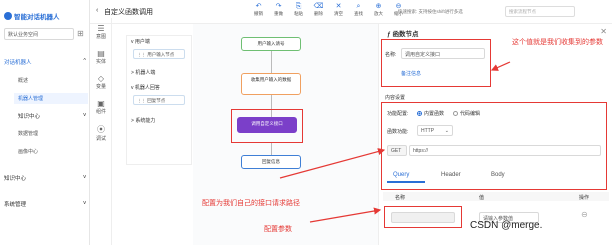 This screenshot has height=245, width=612. Describe the element at coordinates (251, 203) in the screenshot. I see `annotation-path: 配置为我们自己的接口请求路径` at that location.